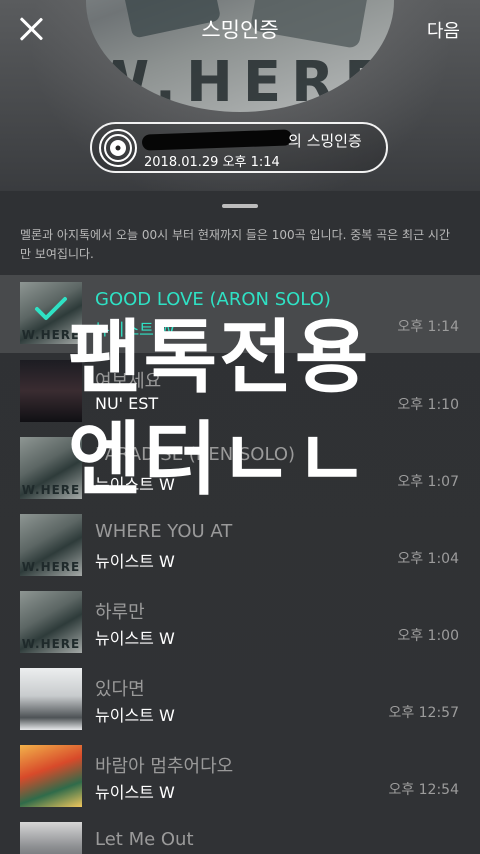 The width and height of the screenshot is (480, 854). What do you see at coordinates (240, 777) in the screenshot?
I see `list-item: 바람아 멈추어다오 뉴이스트 W 오후 12:54` at bounding box center [240, 777].